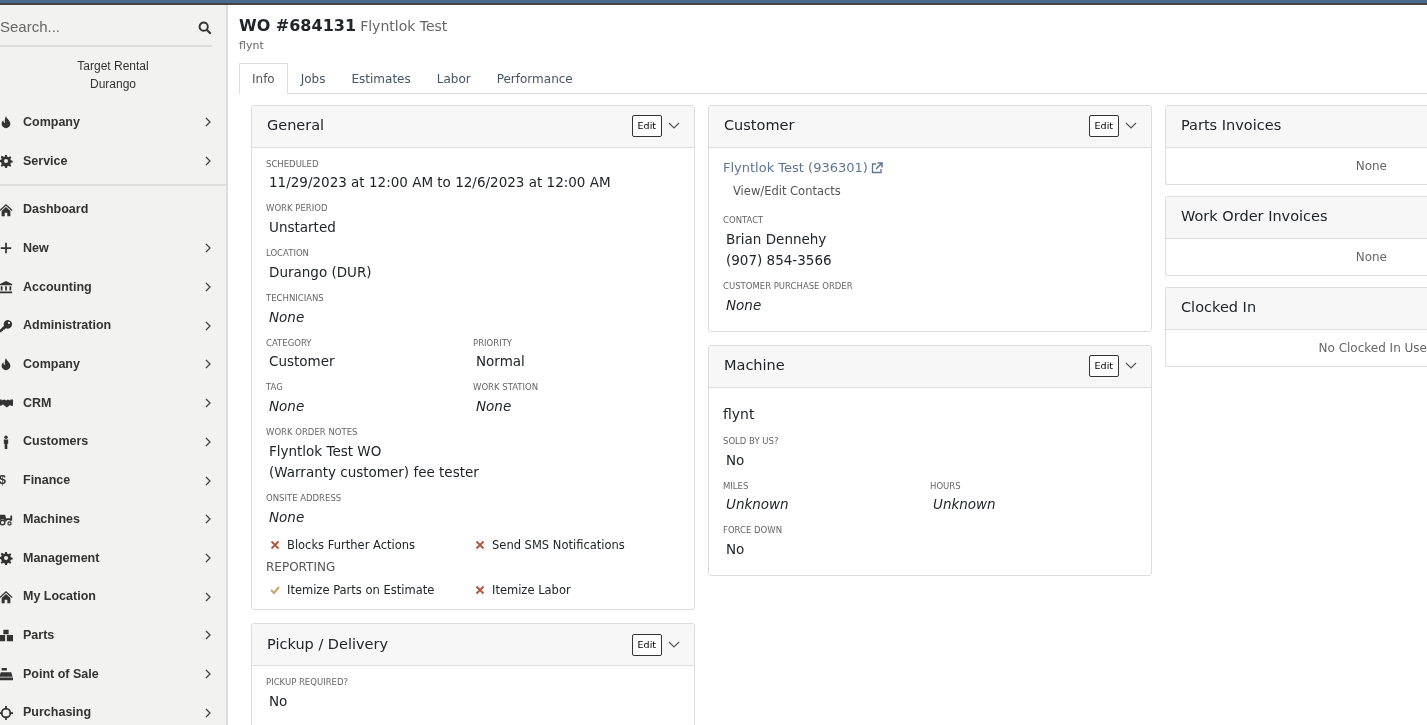 The height and width of the screenshot is (725, 1427). What do you see at coordinates (113, 709) in the screenshot?
I see `sidebar-item: Purchasing` at bounding box center [113, 709].